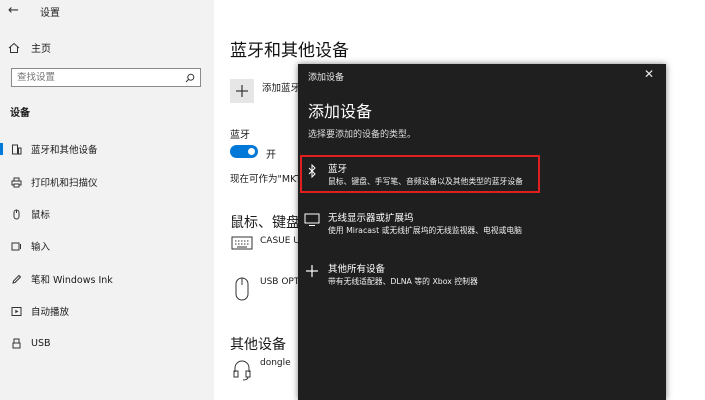 This screenshot has width=705, height=400. I want to click on add-device-button, so click(242, 91).